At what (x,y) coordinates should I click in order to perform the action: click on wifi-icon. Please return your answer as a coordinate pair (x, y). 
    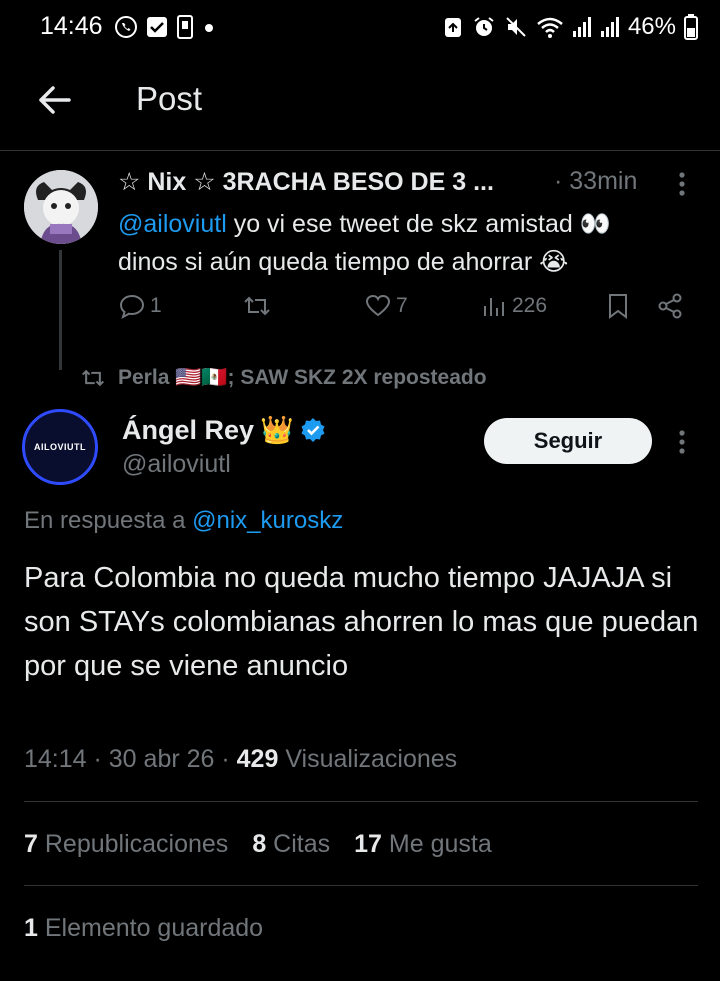
    Looking at the image, I should click on (550, 27).